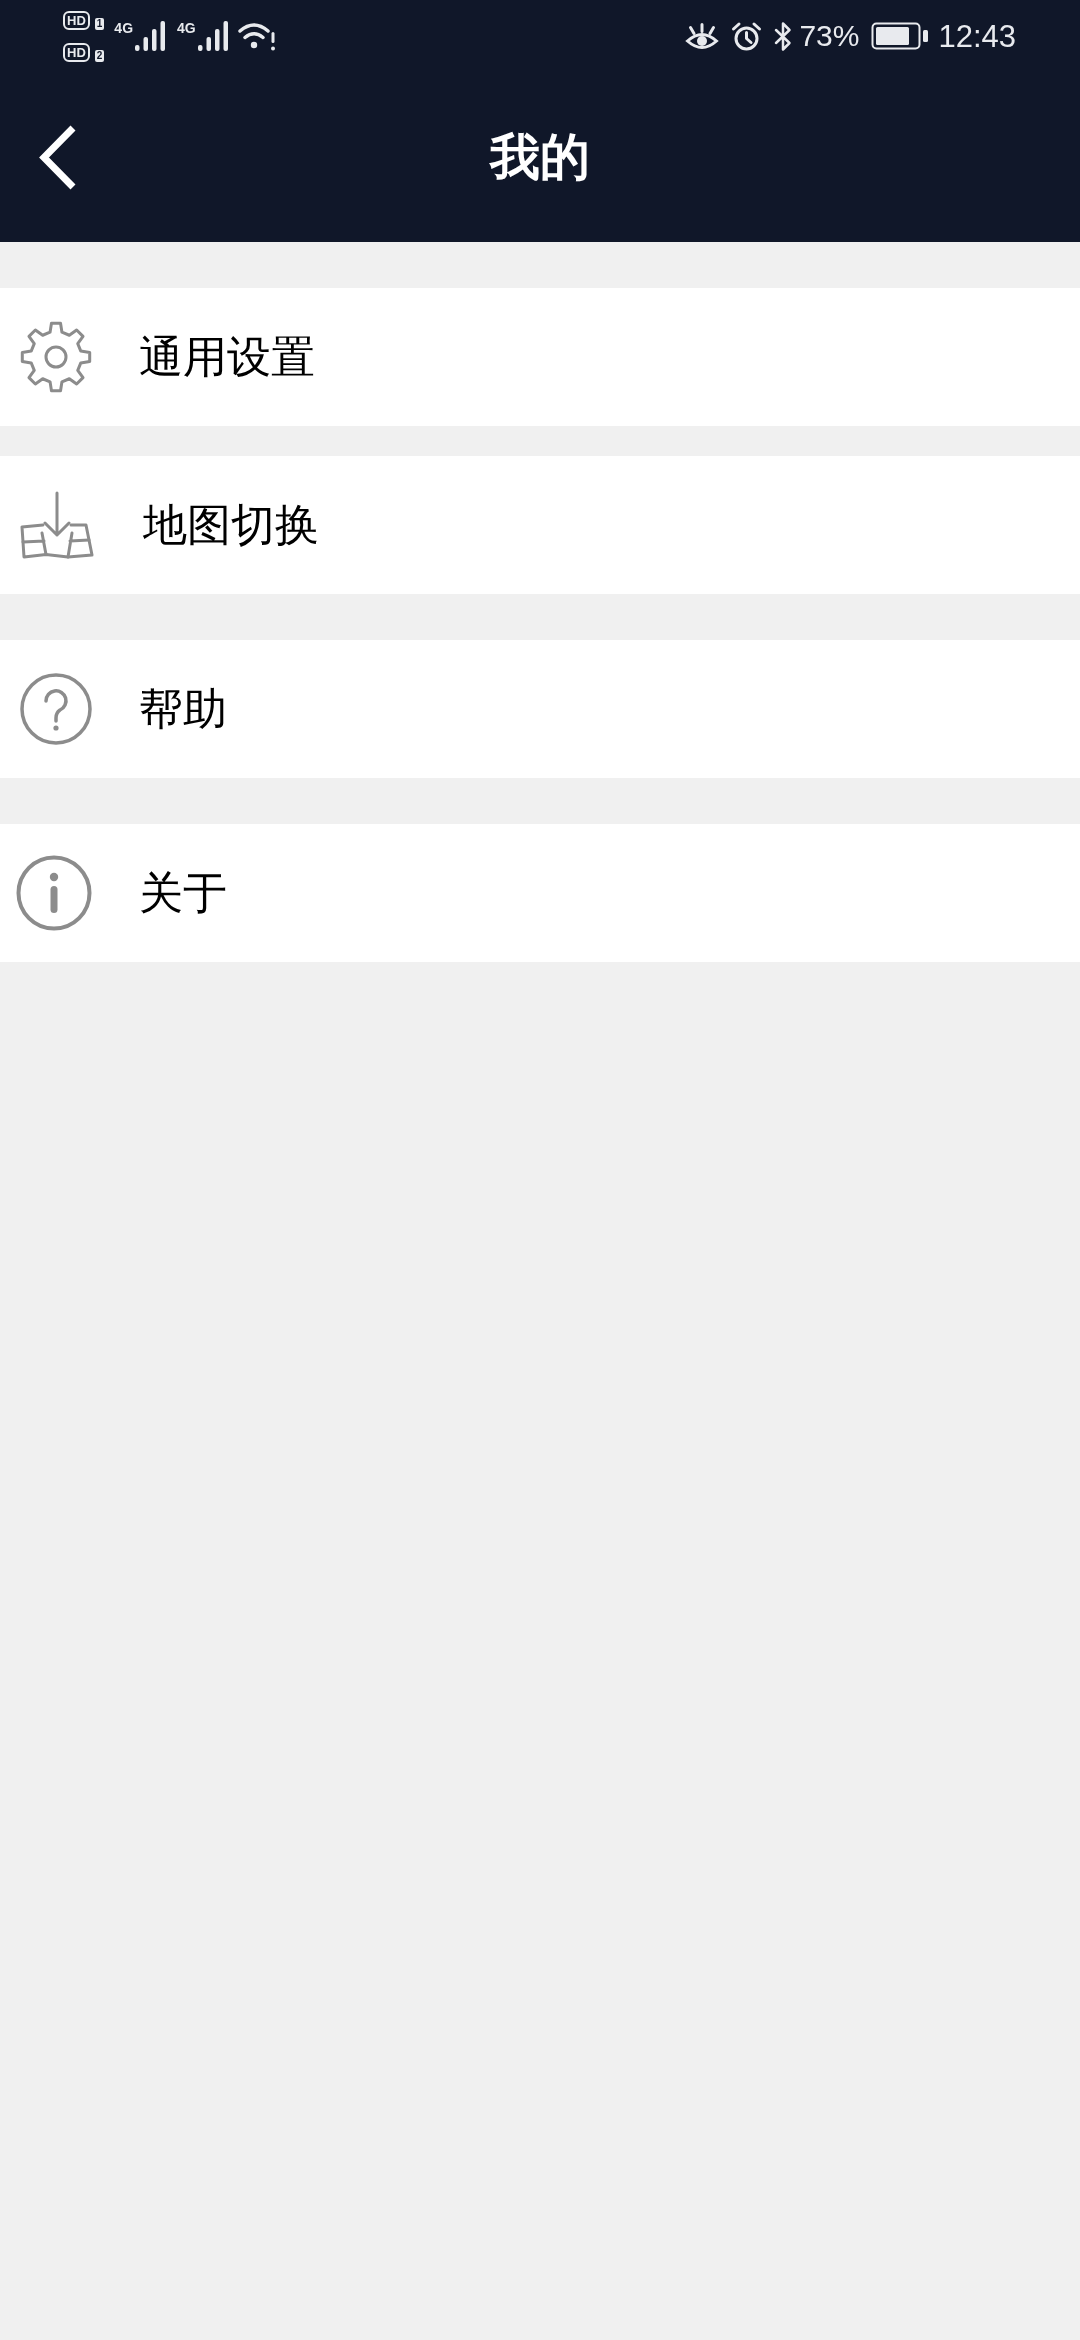  I want to click on wifi-icon, so click(256, 36).